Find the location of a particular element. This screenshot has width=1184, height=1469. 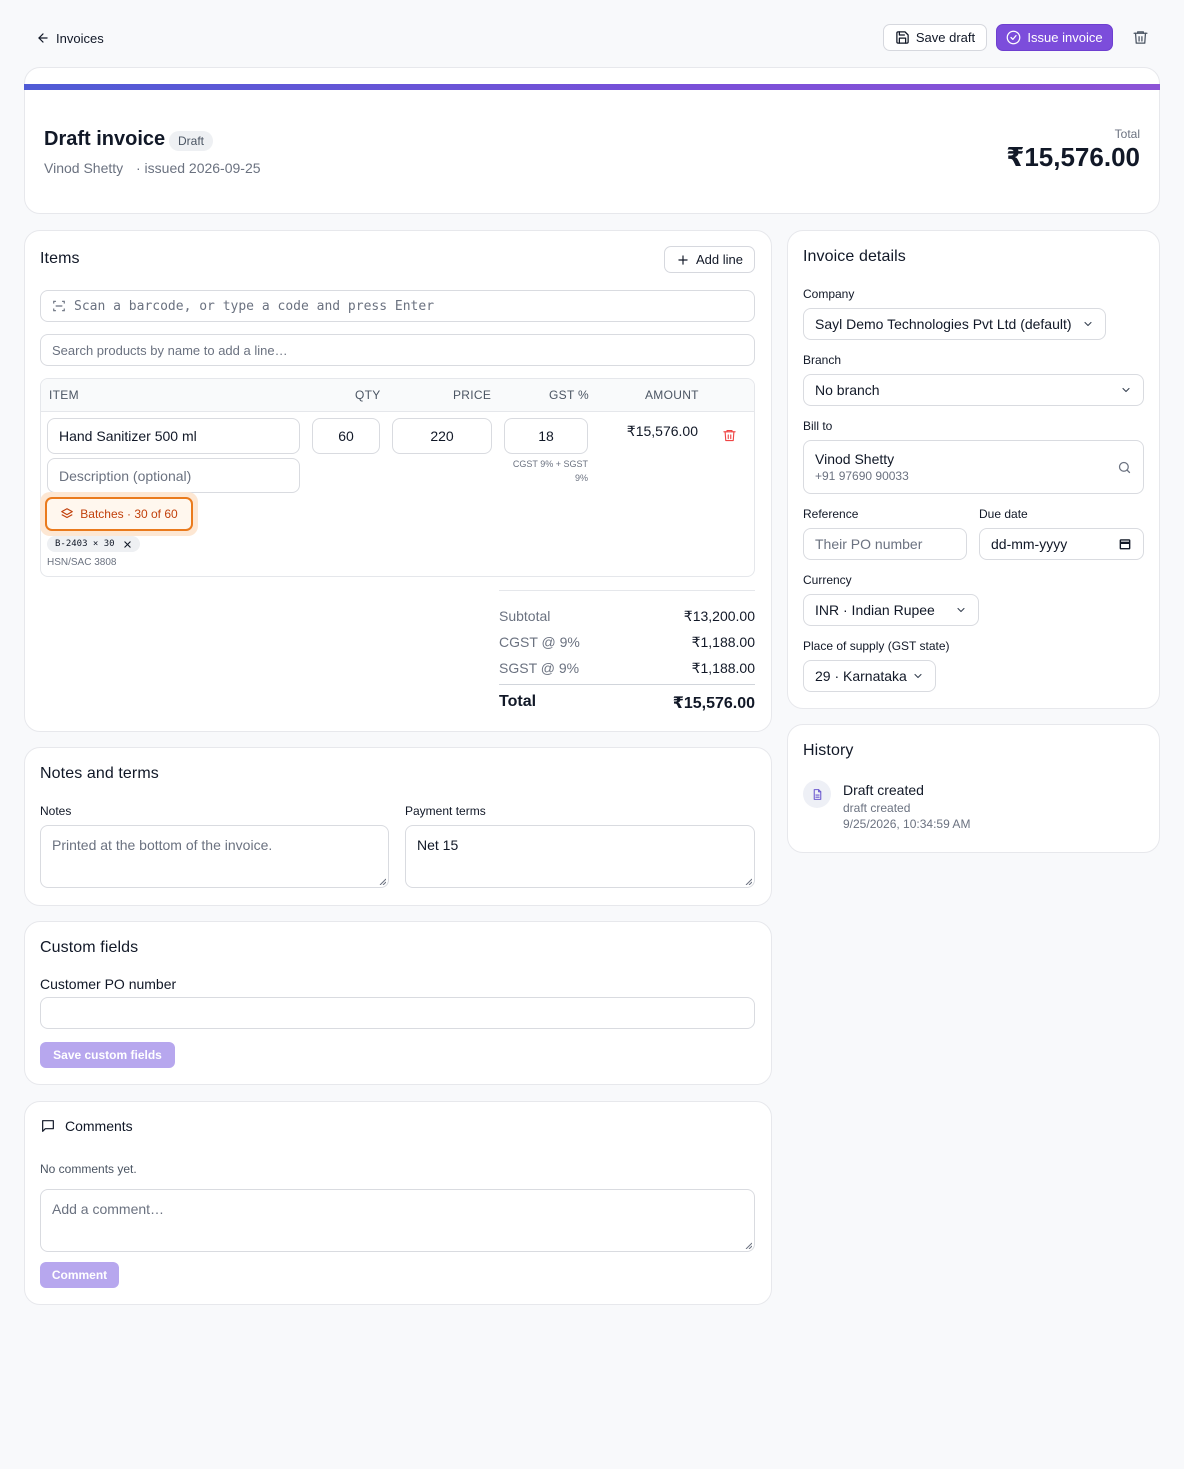

save-draft-button: Save draft is located at coordinates (935, 37).